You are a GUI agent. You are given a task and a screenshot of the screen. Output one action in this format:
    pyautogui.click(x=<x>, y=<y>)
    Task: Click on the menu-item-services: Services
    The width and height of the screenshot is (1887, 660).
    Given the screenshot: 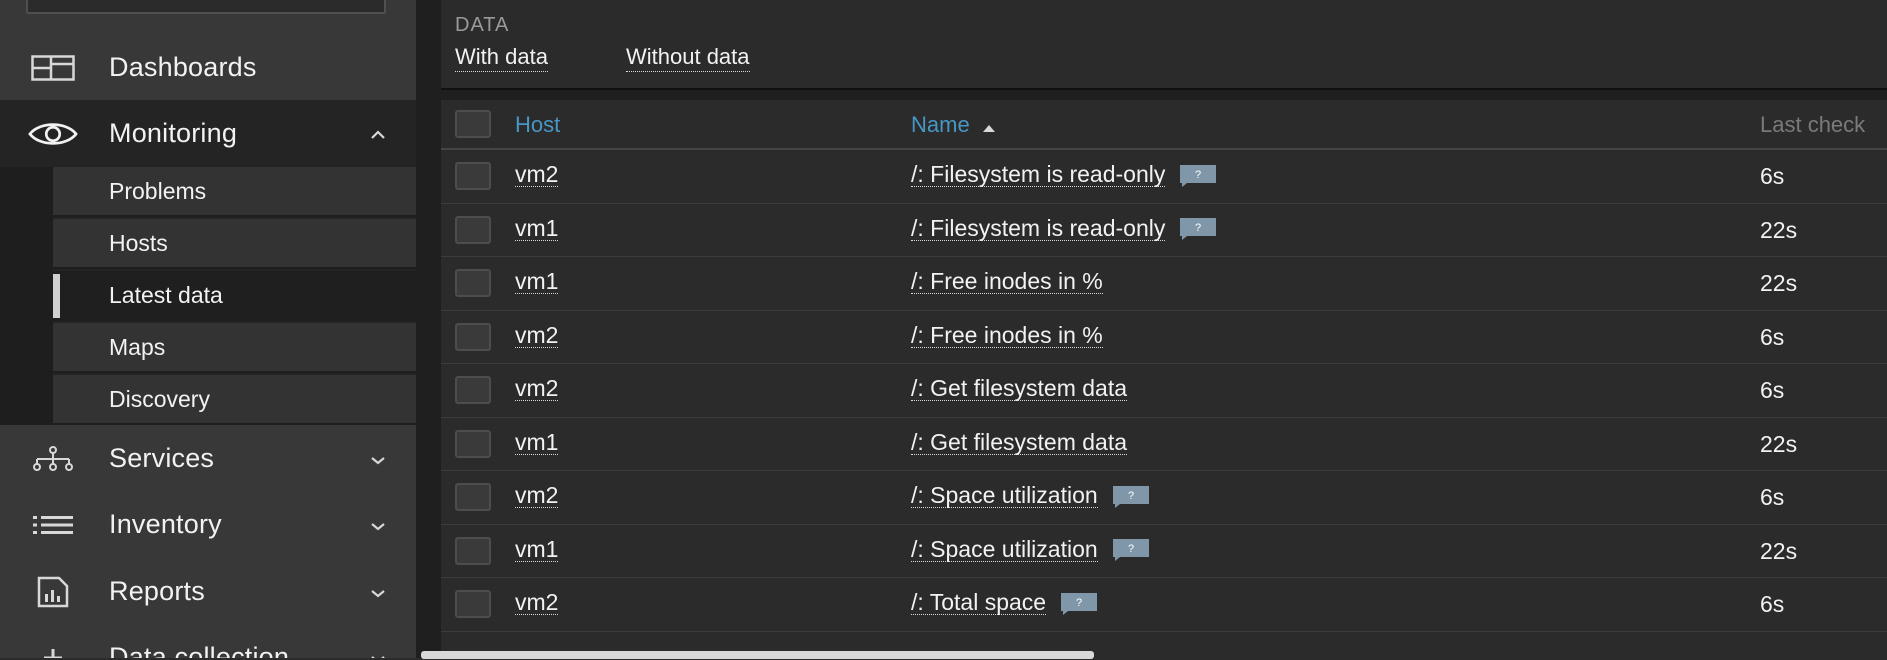 What is the action you would take?
    pyautogui.click(x=208, y=458)
    